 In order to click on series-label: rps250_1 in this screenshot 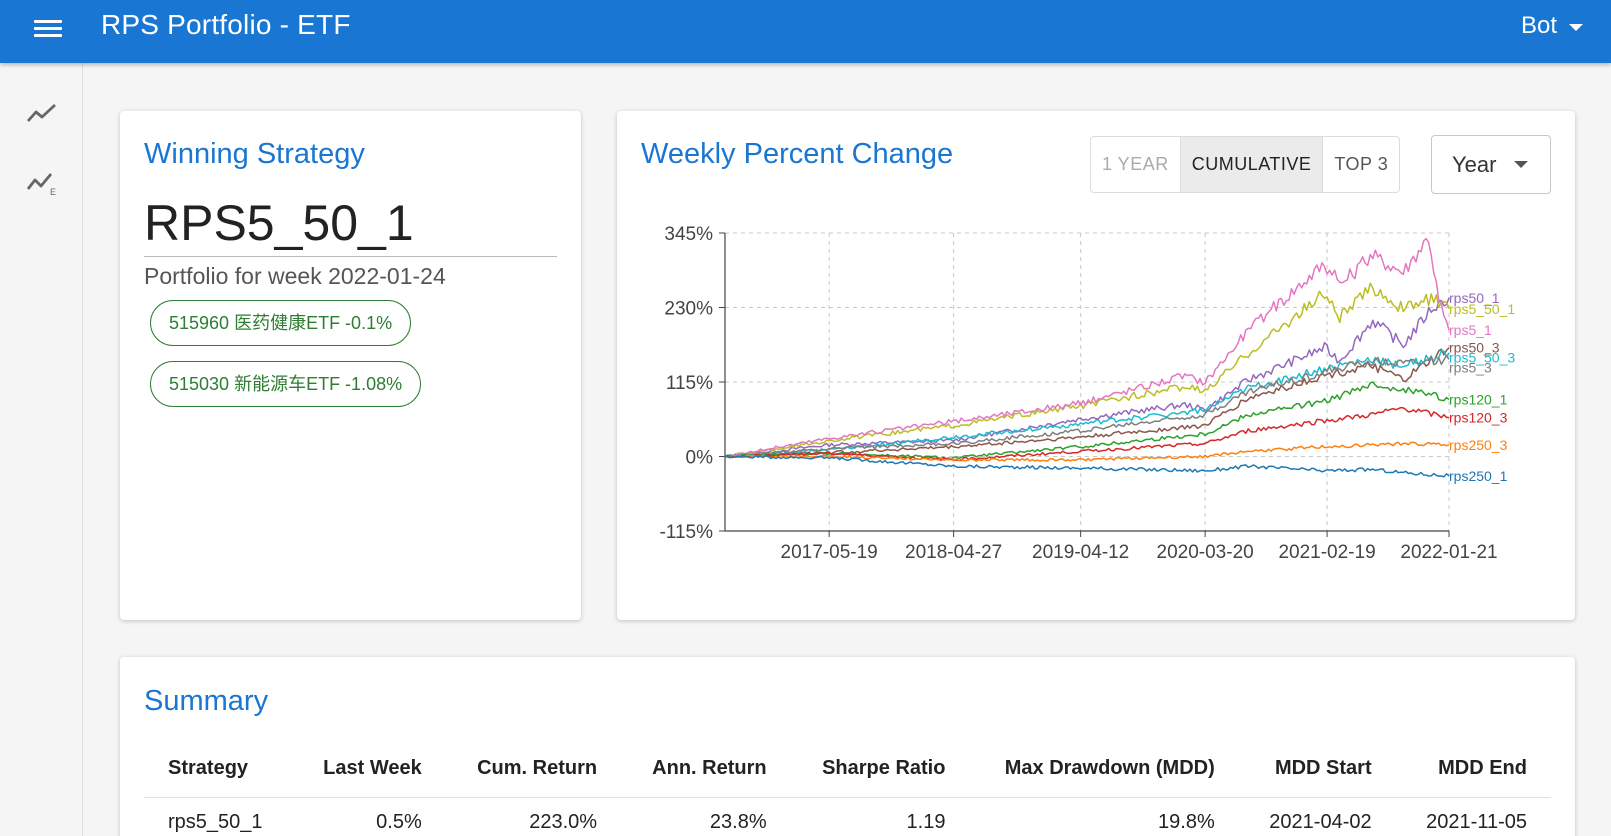, I will do `click(1478, 476)`.